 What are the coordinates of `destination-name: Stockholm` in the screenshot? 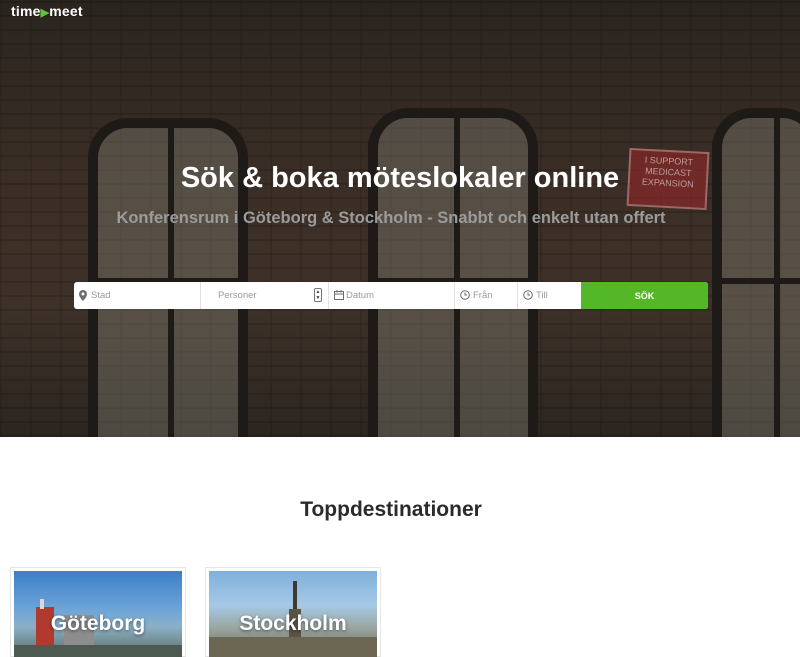 It's located at (293, 623).